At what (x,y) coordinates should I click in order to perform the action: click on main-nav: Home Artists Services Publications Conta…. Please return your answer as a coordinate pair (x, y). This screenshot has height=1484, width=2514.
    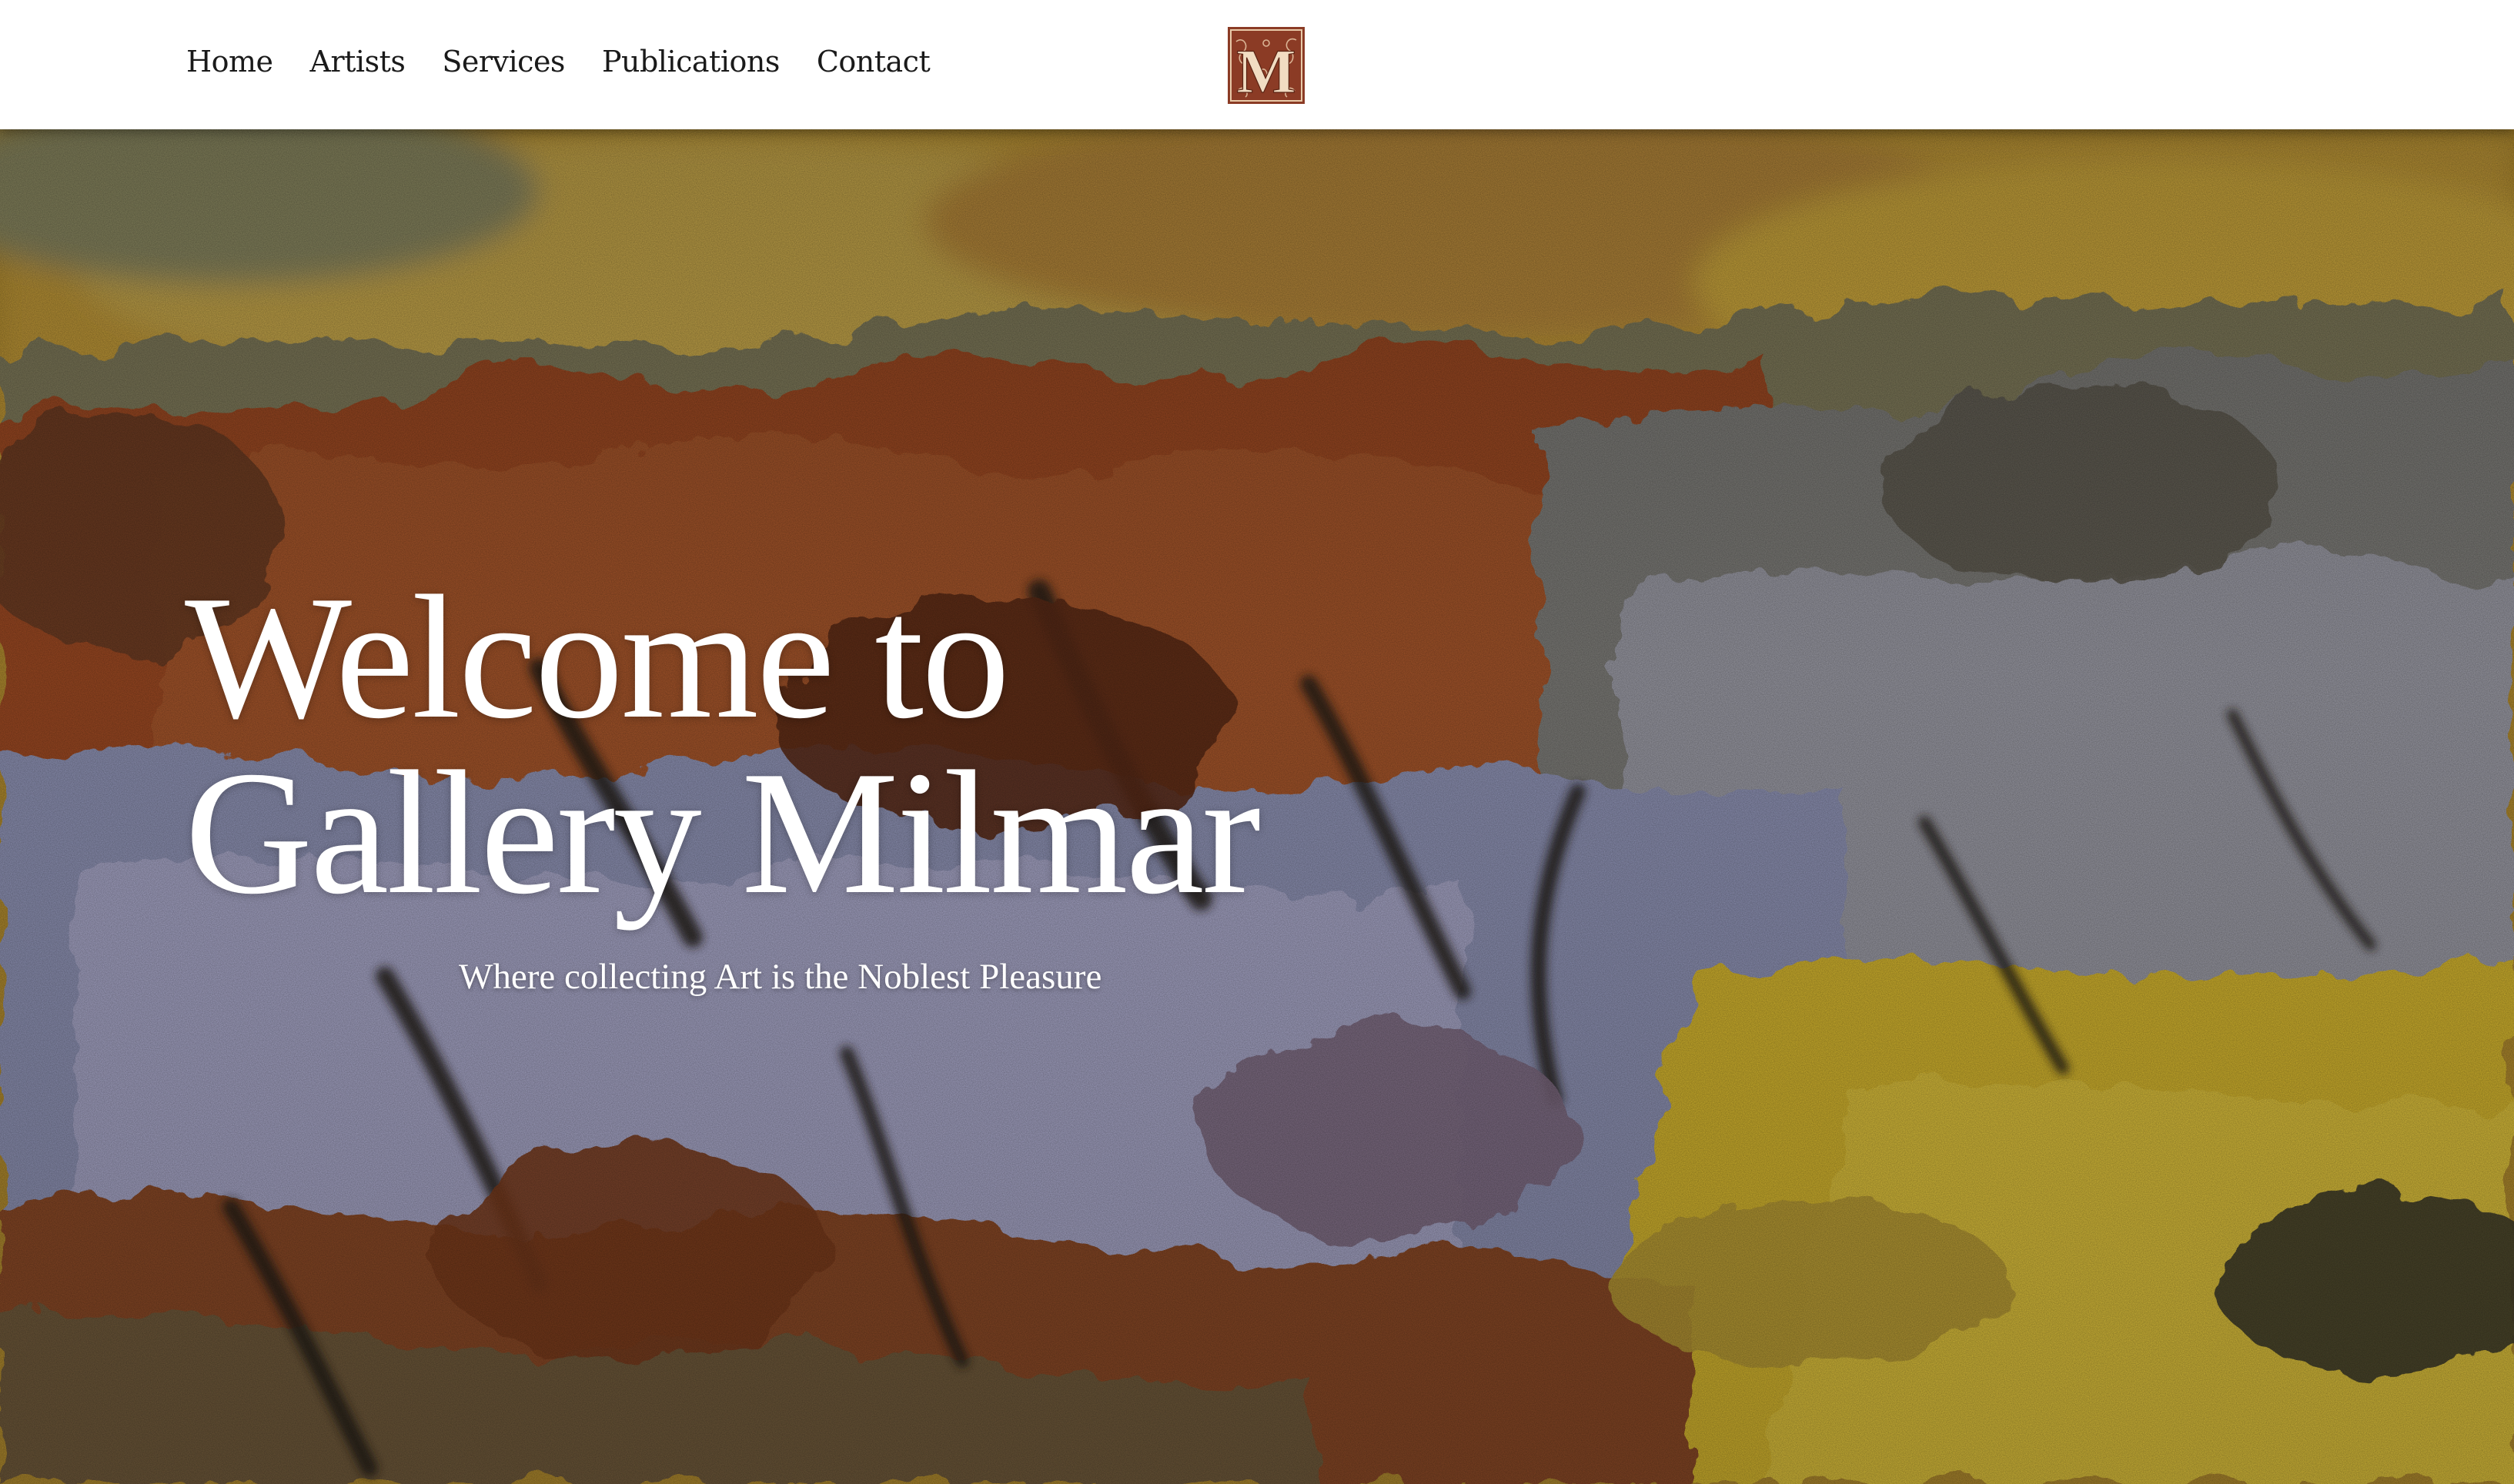
    Looking at the image, I should click on (558, 62).